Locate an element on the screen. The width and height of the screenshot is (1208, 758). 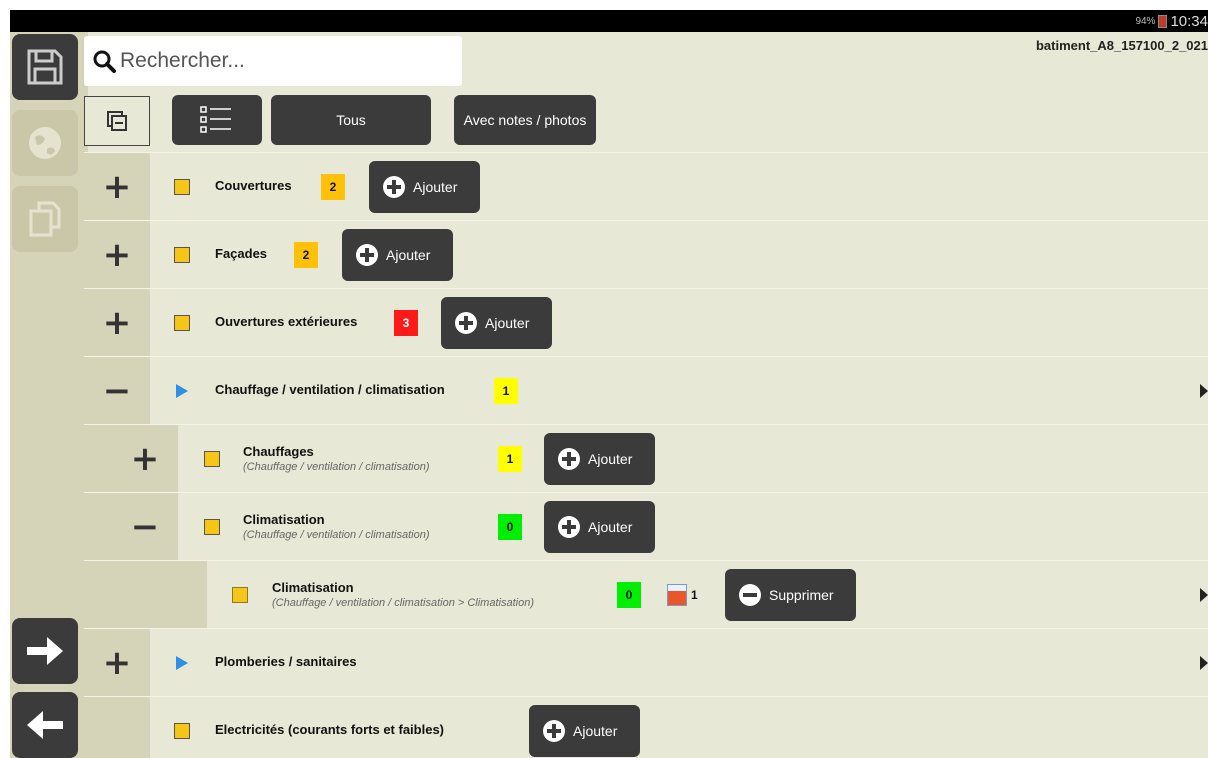
globe-icon is located at coordinates (45, 143).